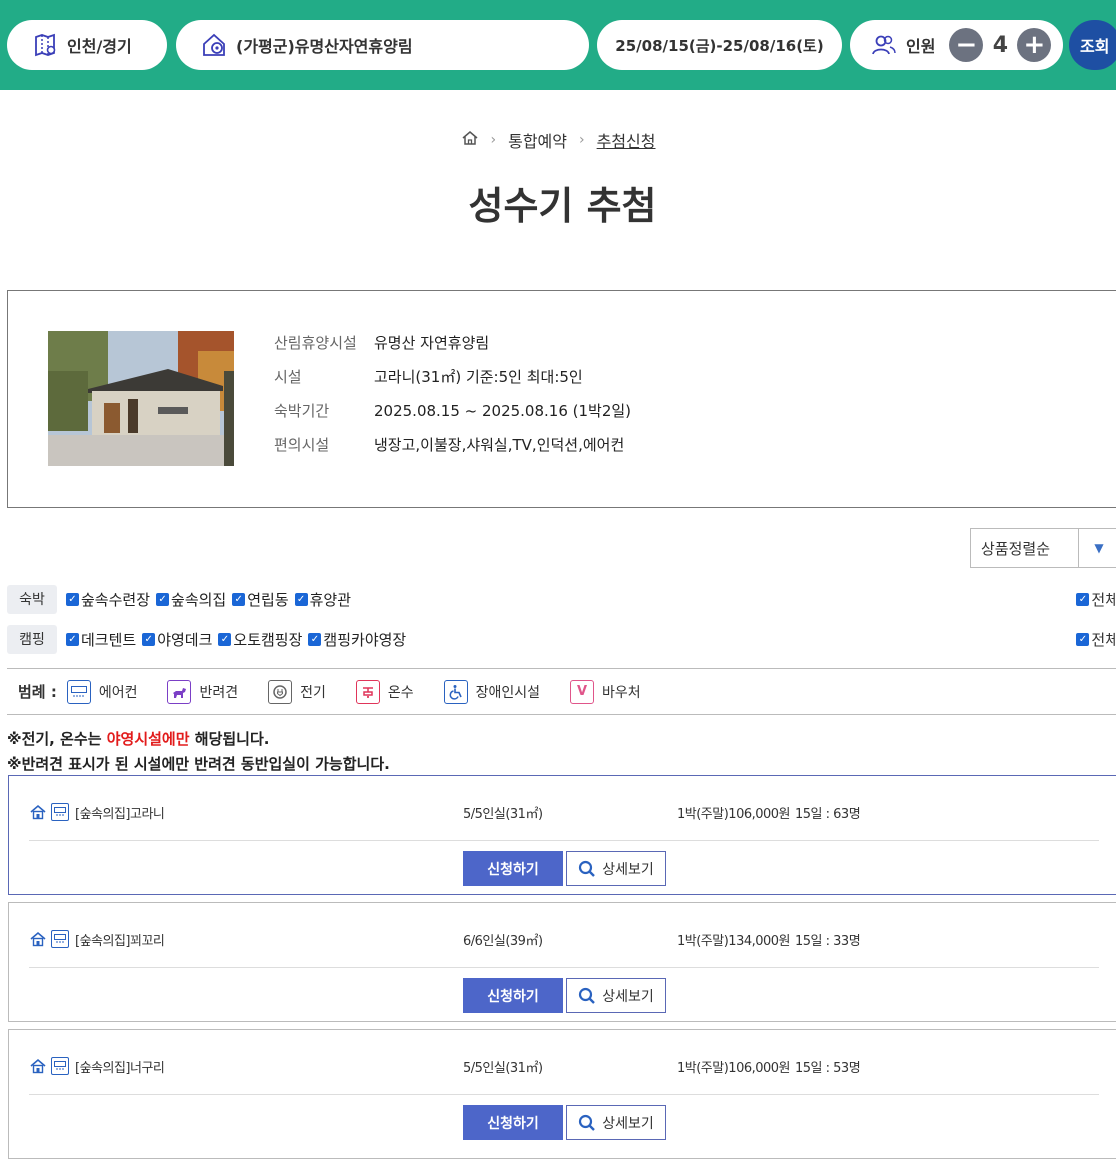 Image resolution: width=1116 pixels, height=1159 pixels. What do you see at coordinates (734, 941) in the screenshot?
I see `room-price: 1박(주말)134,000원` at bounding box center [734, 941].